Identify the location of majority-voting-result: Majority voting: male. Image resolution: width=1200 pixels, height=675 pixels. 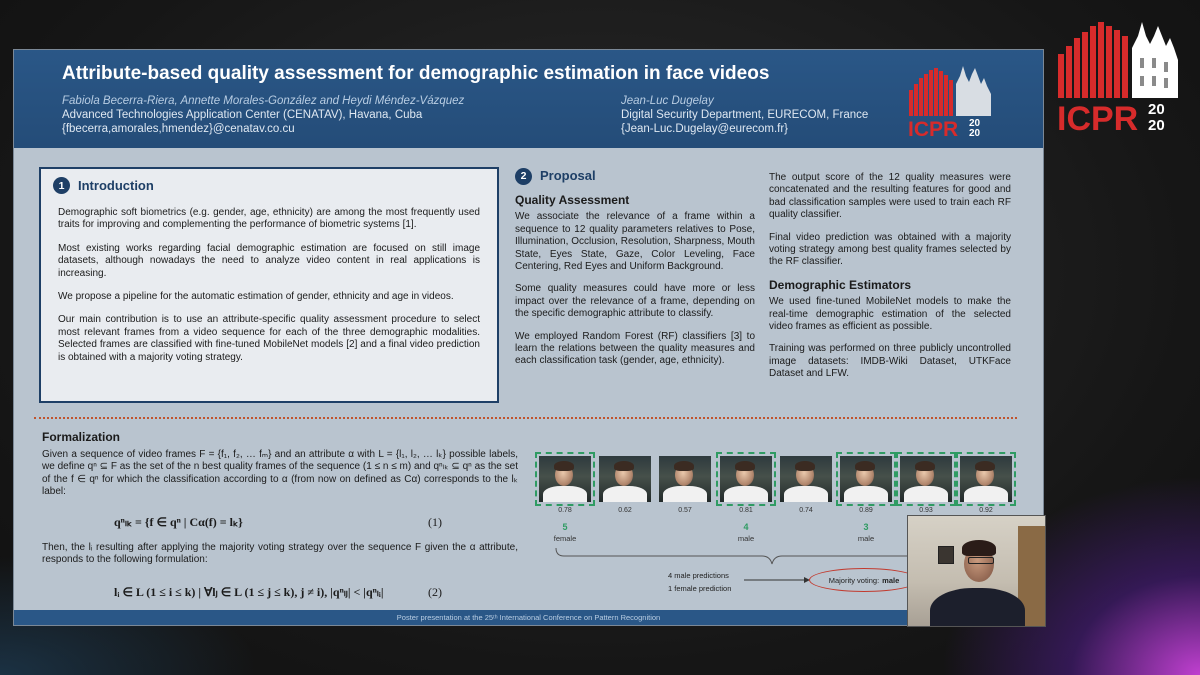
(864, 580).